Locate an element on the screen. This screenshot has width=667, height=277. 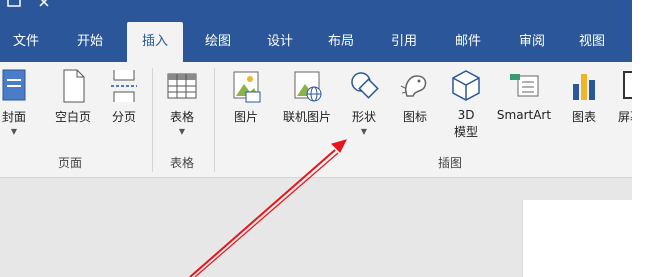
cover-page-button: 封面 ▼ is located at coordinates (17, 102).